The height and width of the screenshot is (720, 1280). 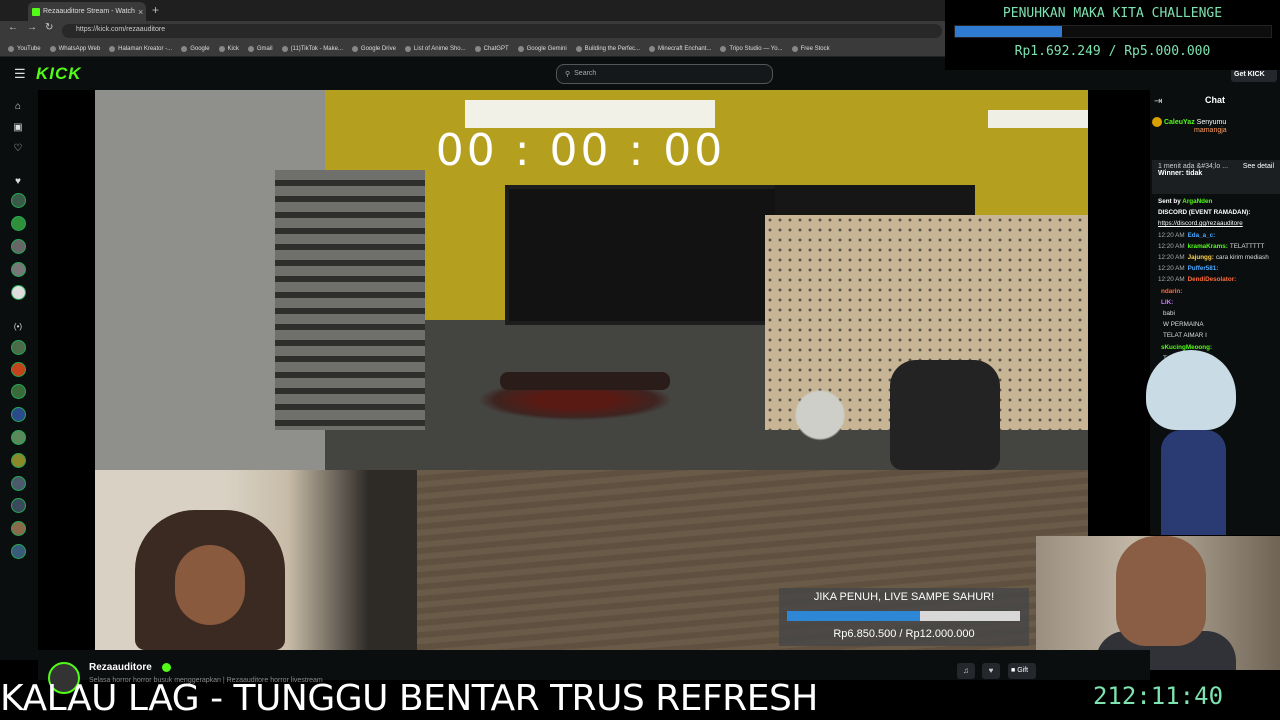 I want to click on live-radio-icon: (•), so click(x=18, y=326).